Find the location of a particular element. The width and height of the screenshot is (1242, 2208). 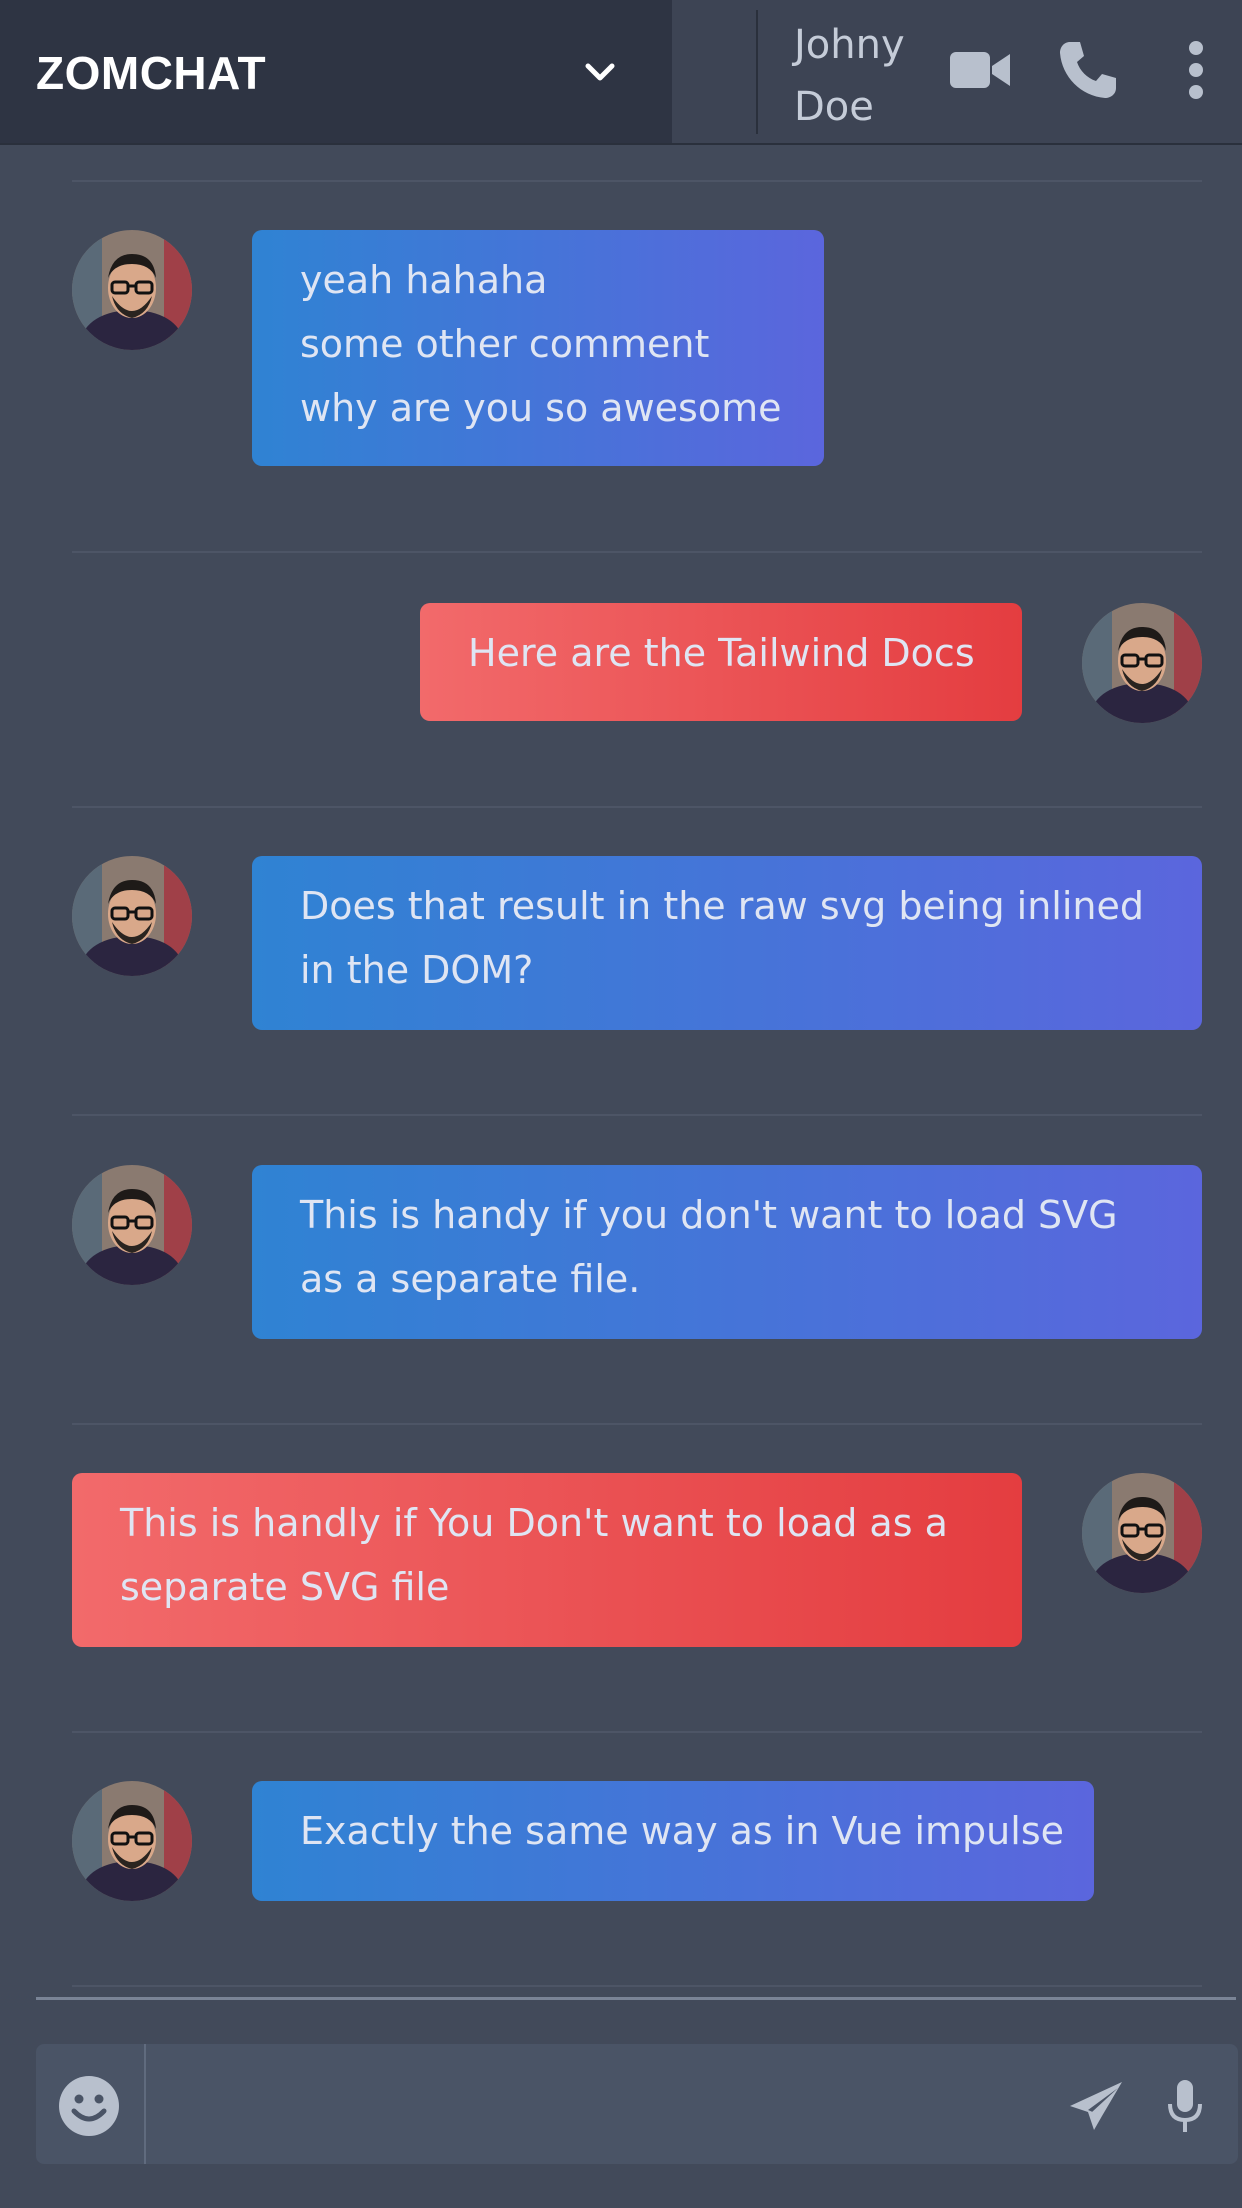

message-text: separate SVG file is located at coordinates (285, 1587).